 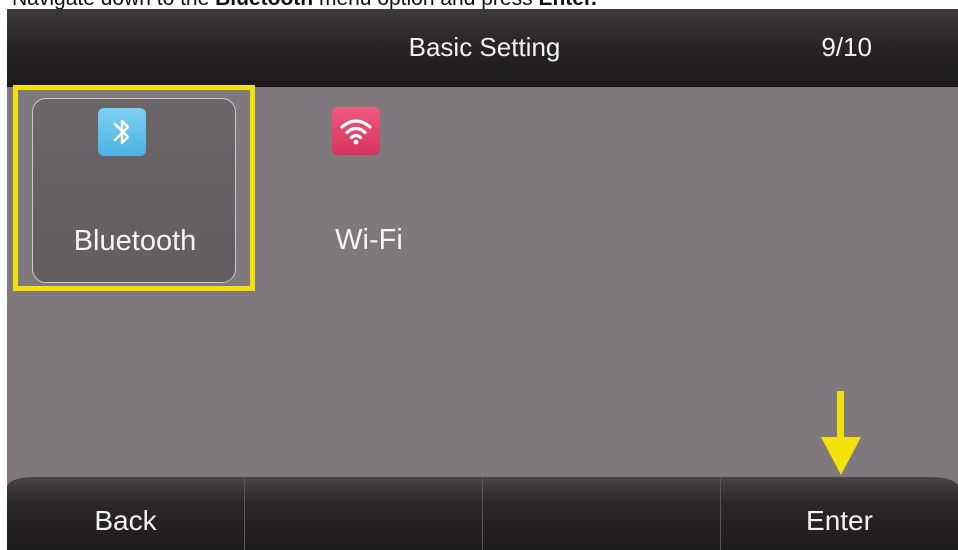 I want to click on softkey-bar: Back Enter, so click(x=482, y=513).